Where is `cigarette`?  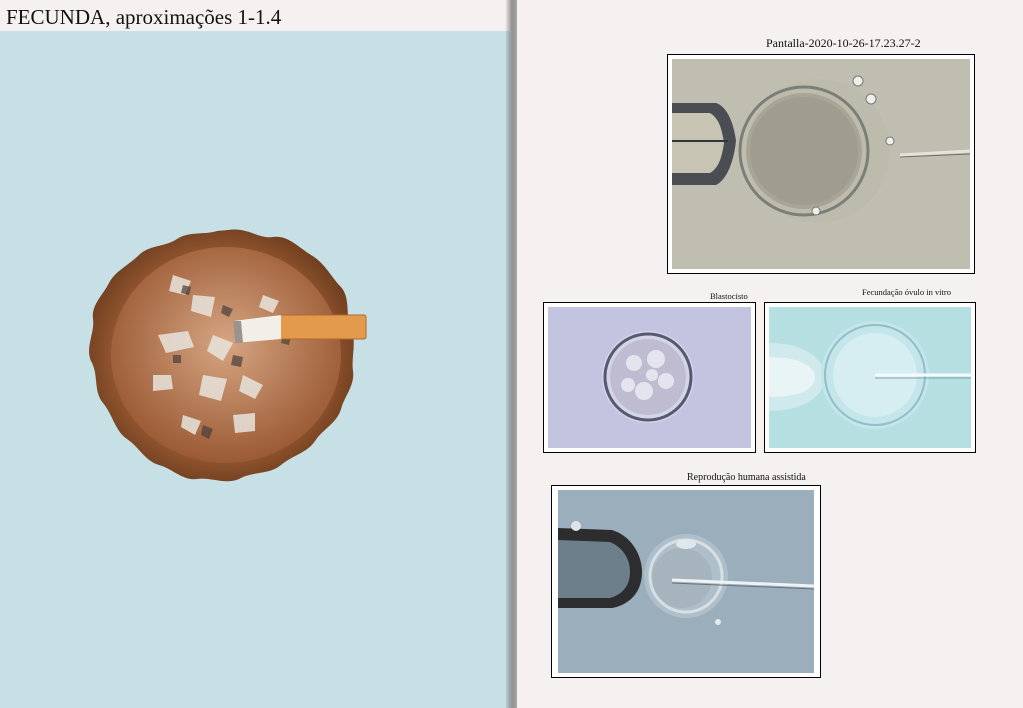 cigarette is located at coordinates (300, 328).